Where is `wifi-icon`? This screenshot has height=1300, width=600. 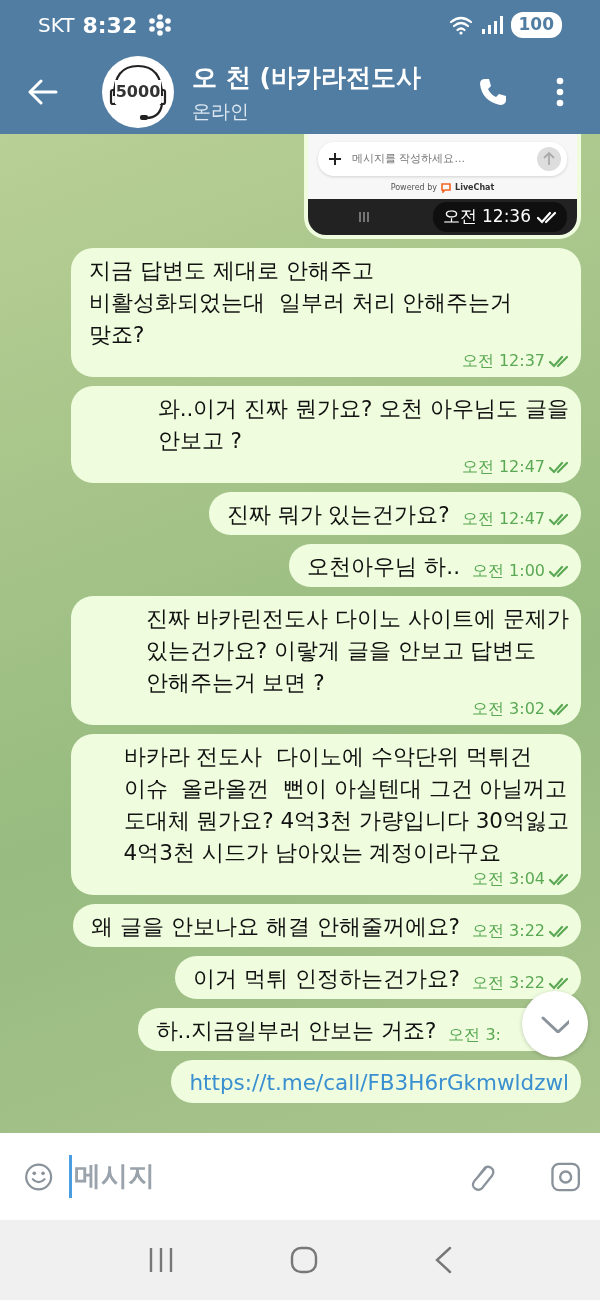
wifi-icon is located at coordinates (461, 25).